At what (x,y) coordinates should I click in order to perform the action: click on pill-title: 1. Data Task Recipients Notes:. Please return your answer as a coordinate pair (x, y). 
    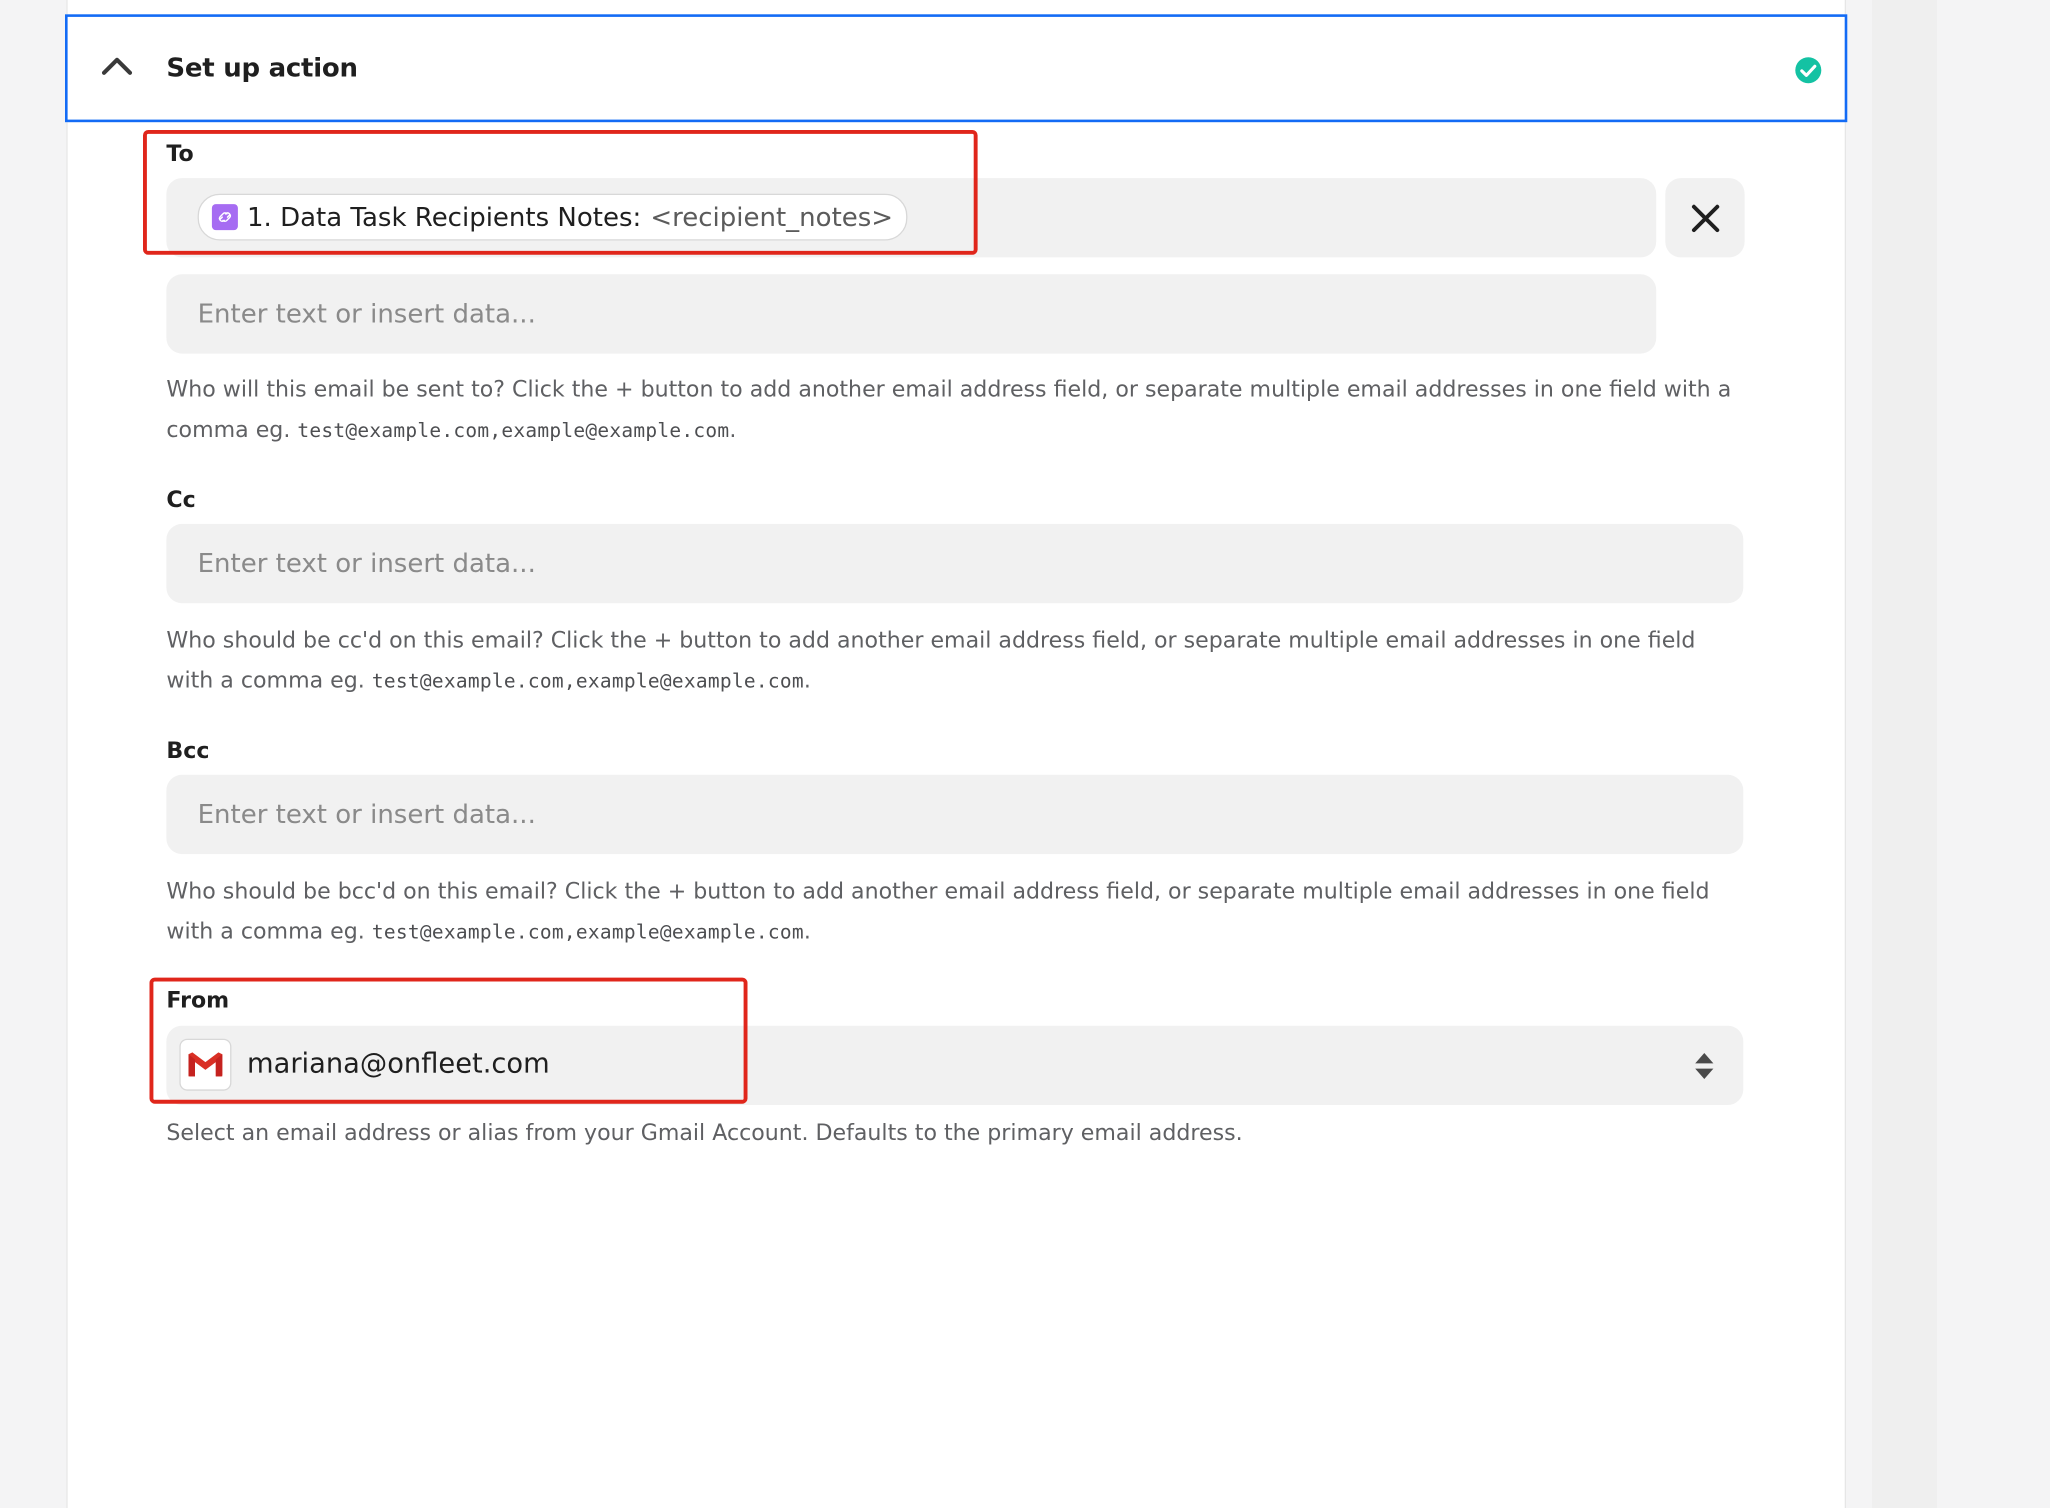
    Looking at the image, I should click on (444, 217).